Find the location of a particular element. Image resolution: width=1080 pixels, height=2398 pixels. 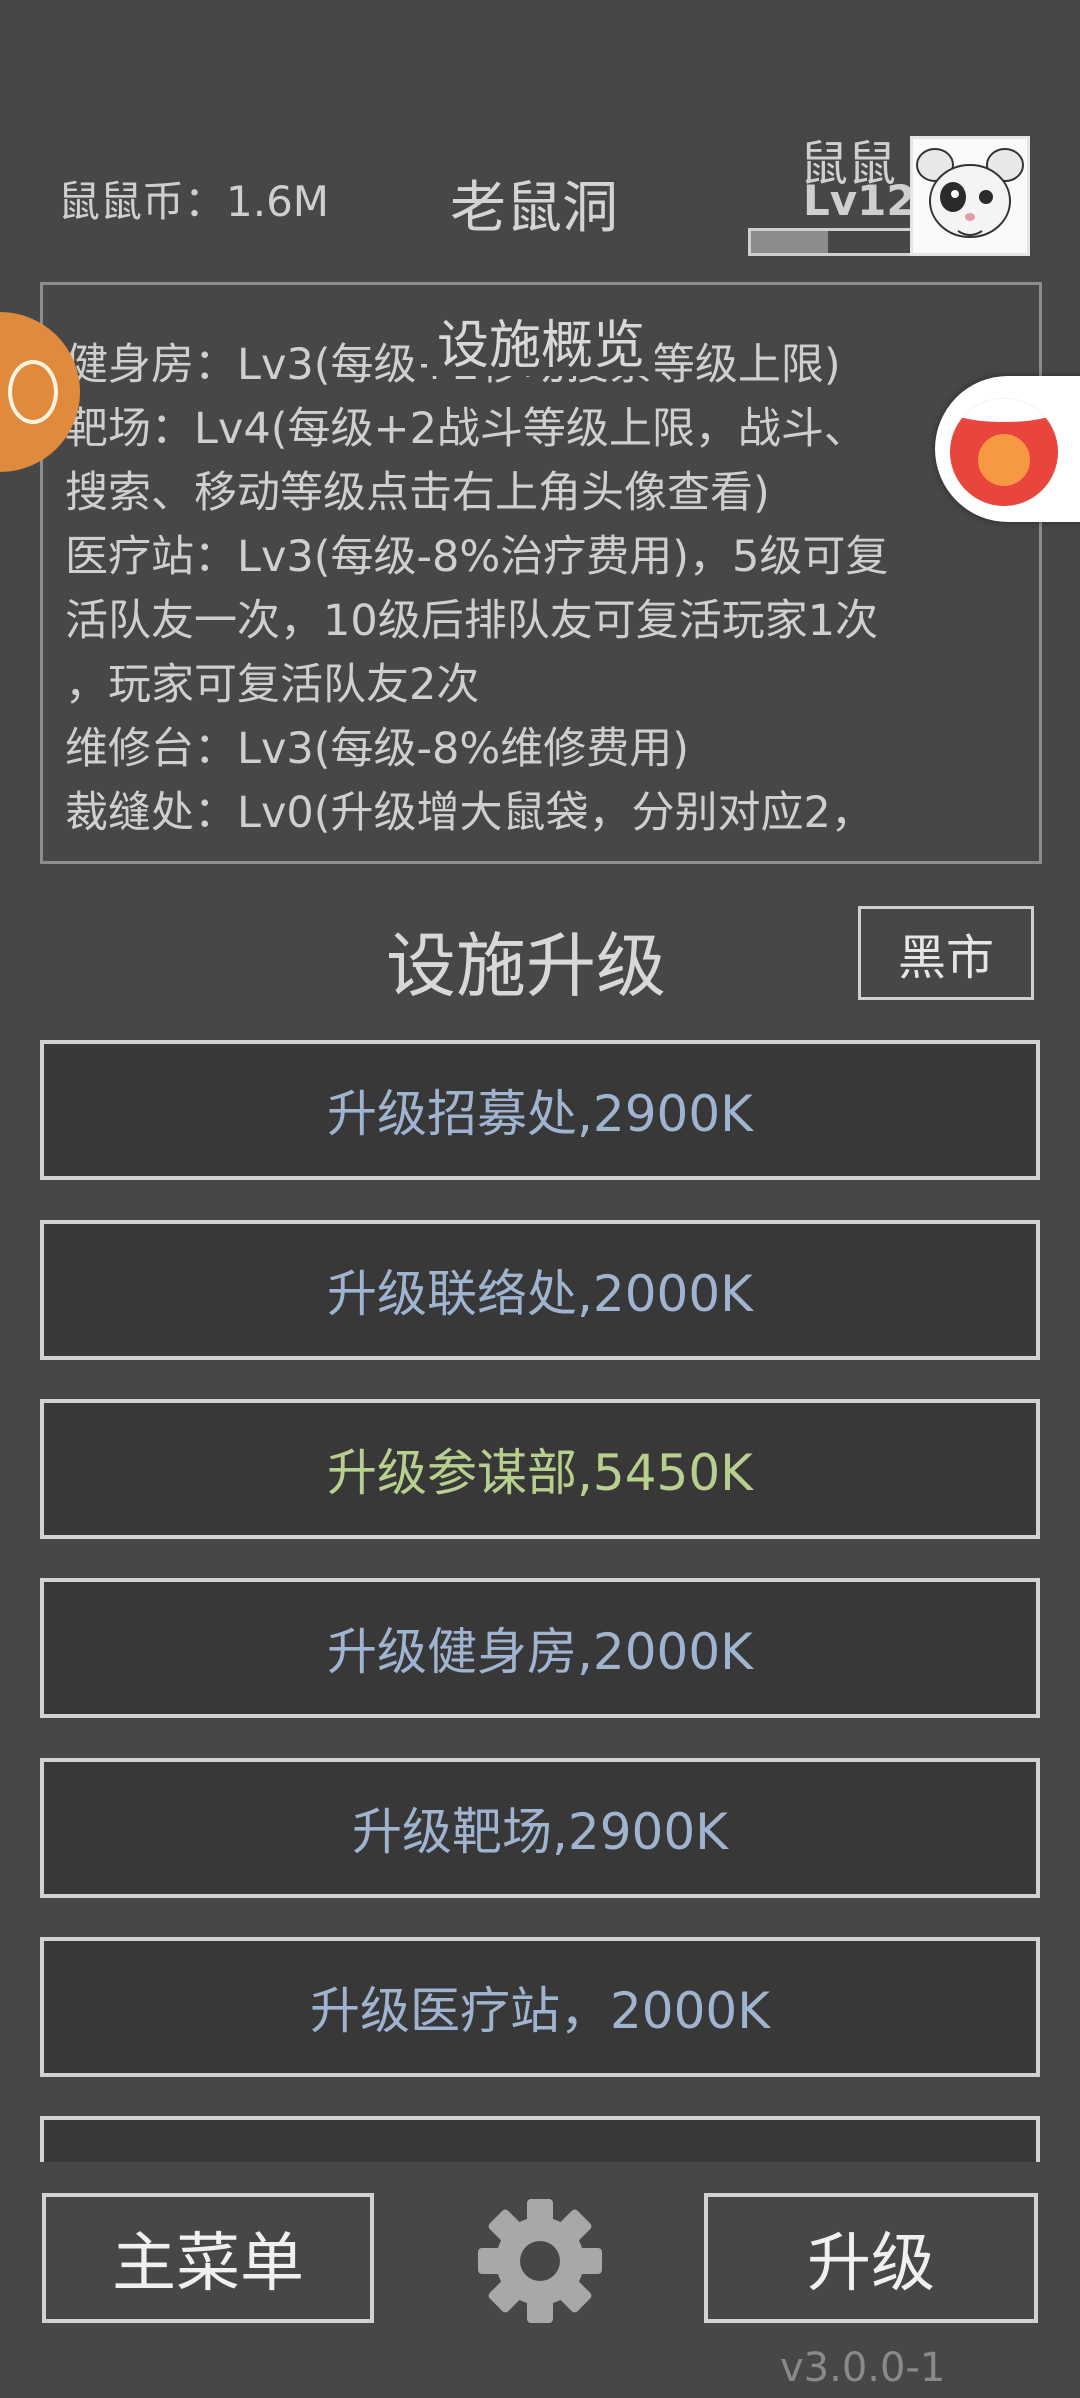

upgrade-staff-button: 升级参谋部,5450K is located at coordinates (540, 1469).